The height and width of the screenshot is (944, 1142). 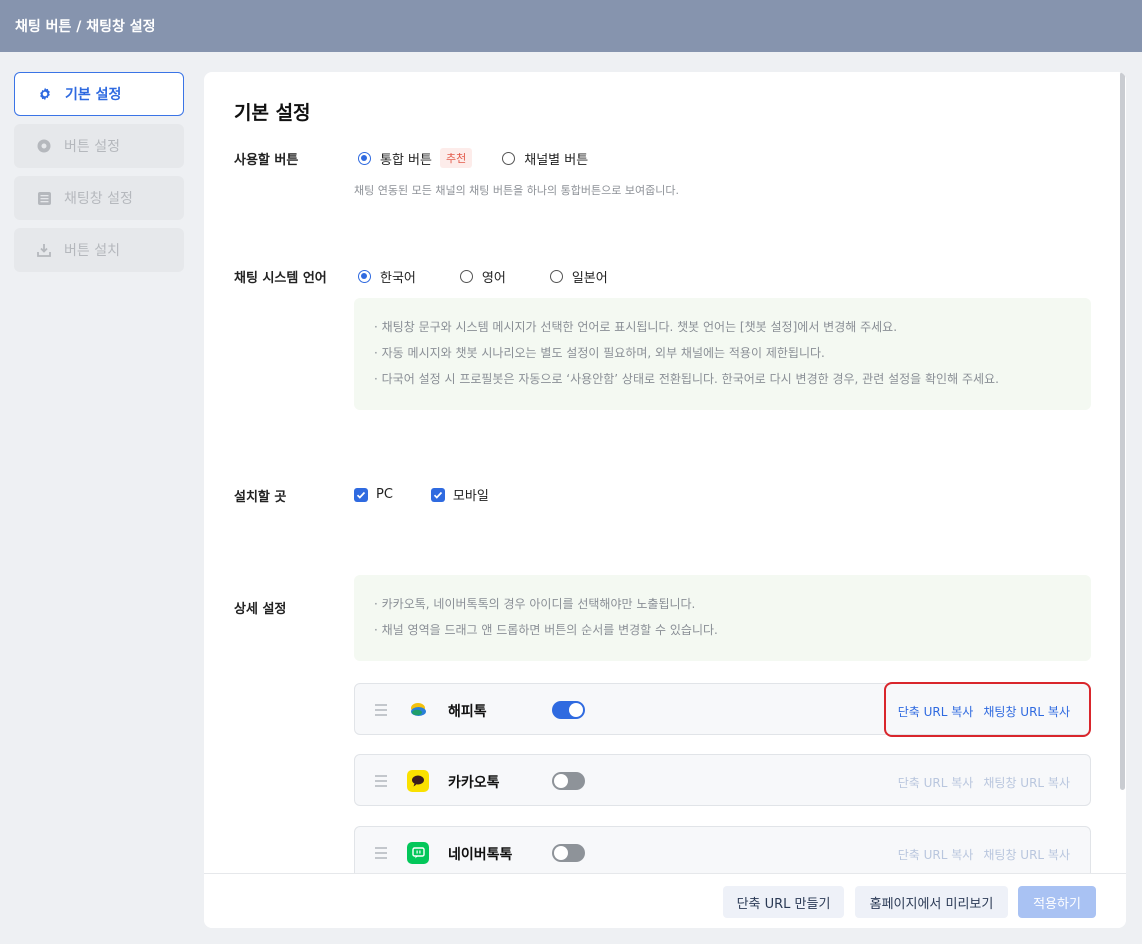 I want to click on button-type-label: 사용할 버튼, so click(x=266, y=160).